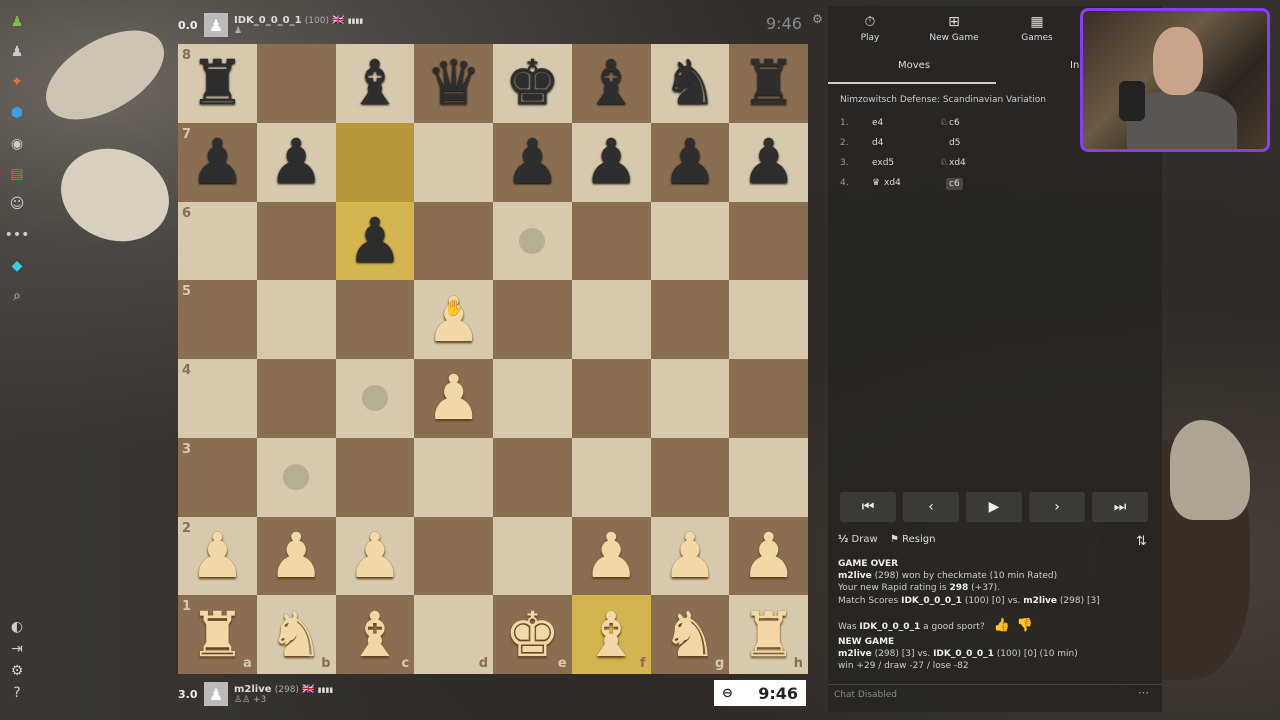  Describe the element at coordinates (296, 83) in the screenshot. I see `square-b8` at that location.